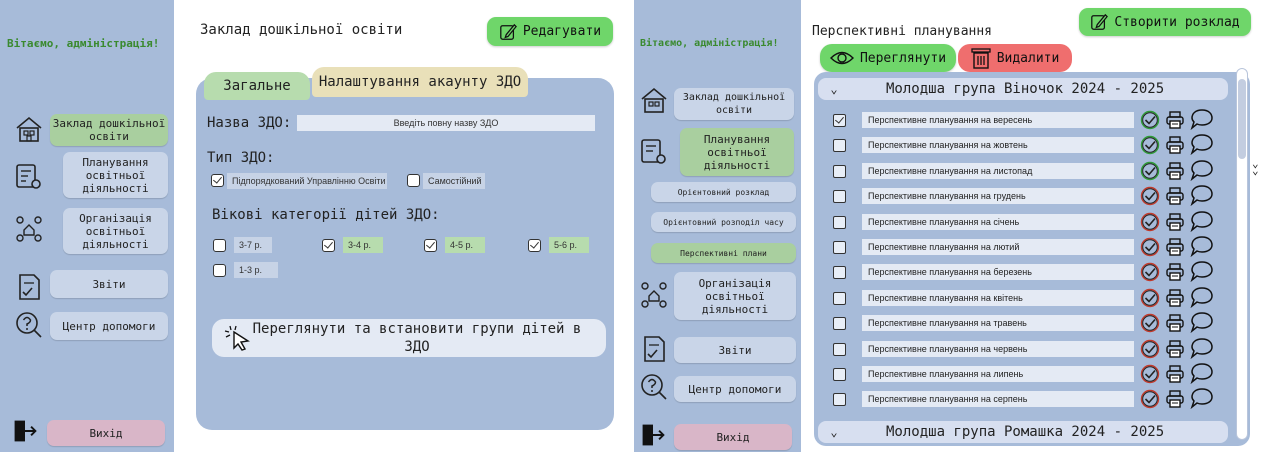 The image size is (1267, 452). I want to click on plan-row-label: Перспективне планування на квітень, so click(998, 298).